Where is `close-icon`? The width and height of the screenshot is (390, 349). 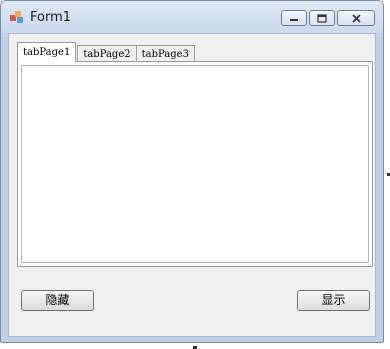
close-icon is located at coordinates (356, 18).